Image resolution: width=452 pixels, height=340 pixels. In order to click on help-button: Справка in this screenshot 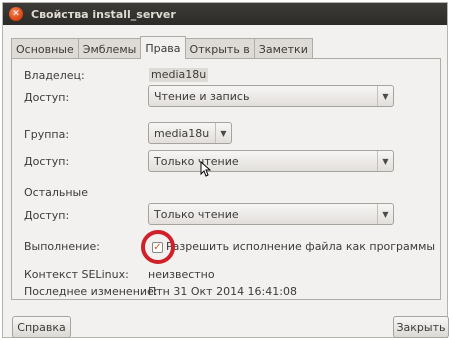, I will do `click(41, 327)`.